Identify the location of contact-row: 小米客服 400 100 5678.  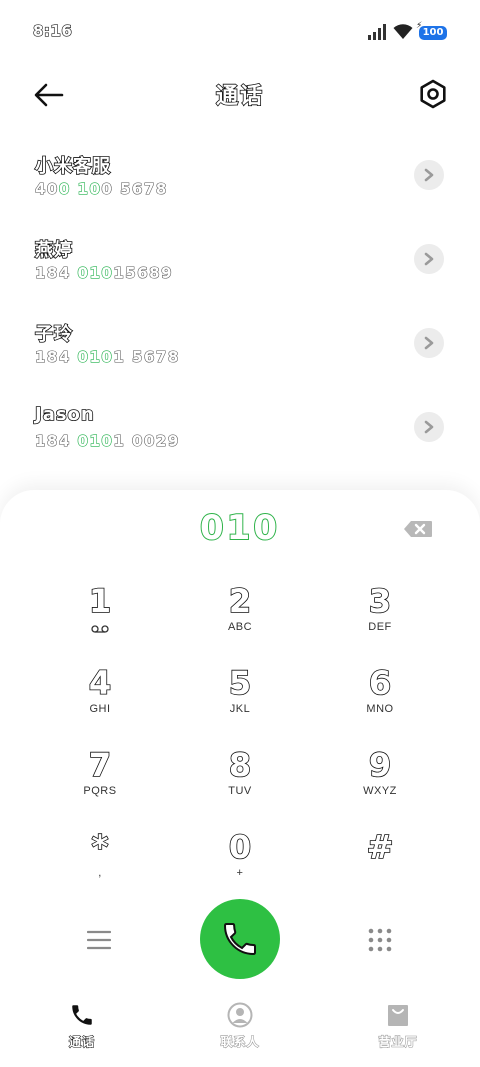
(240, 182).